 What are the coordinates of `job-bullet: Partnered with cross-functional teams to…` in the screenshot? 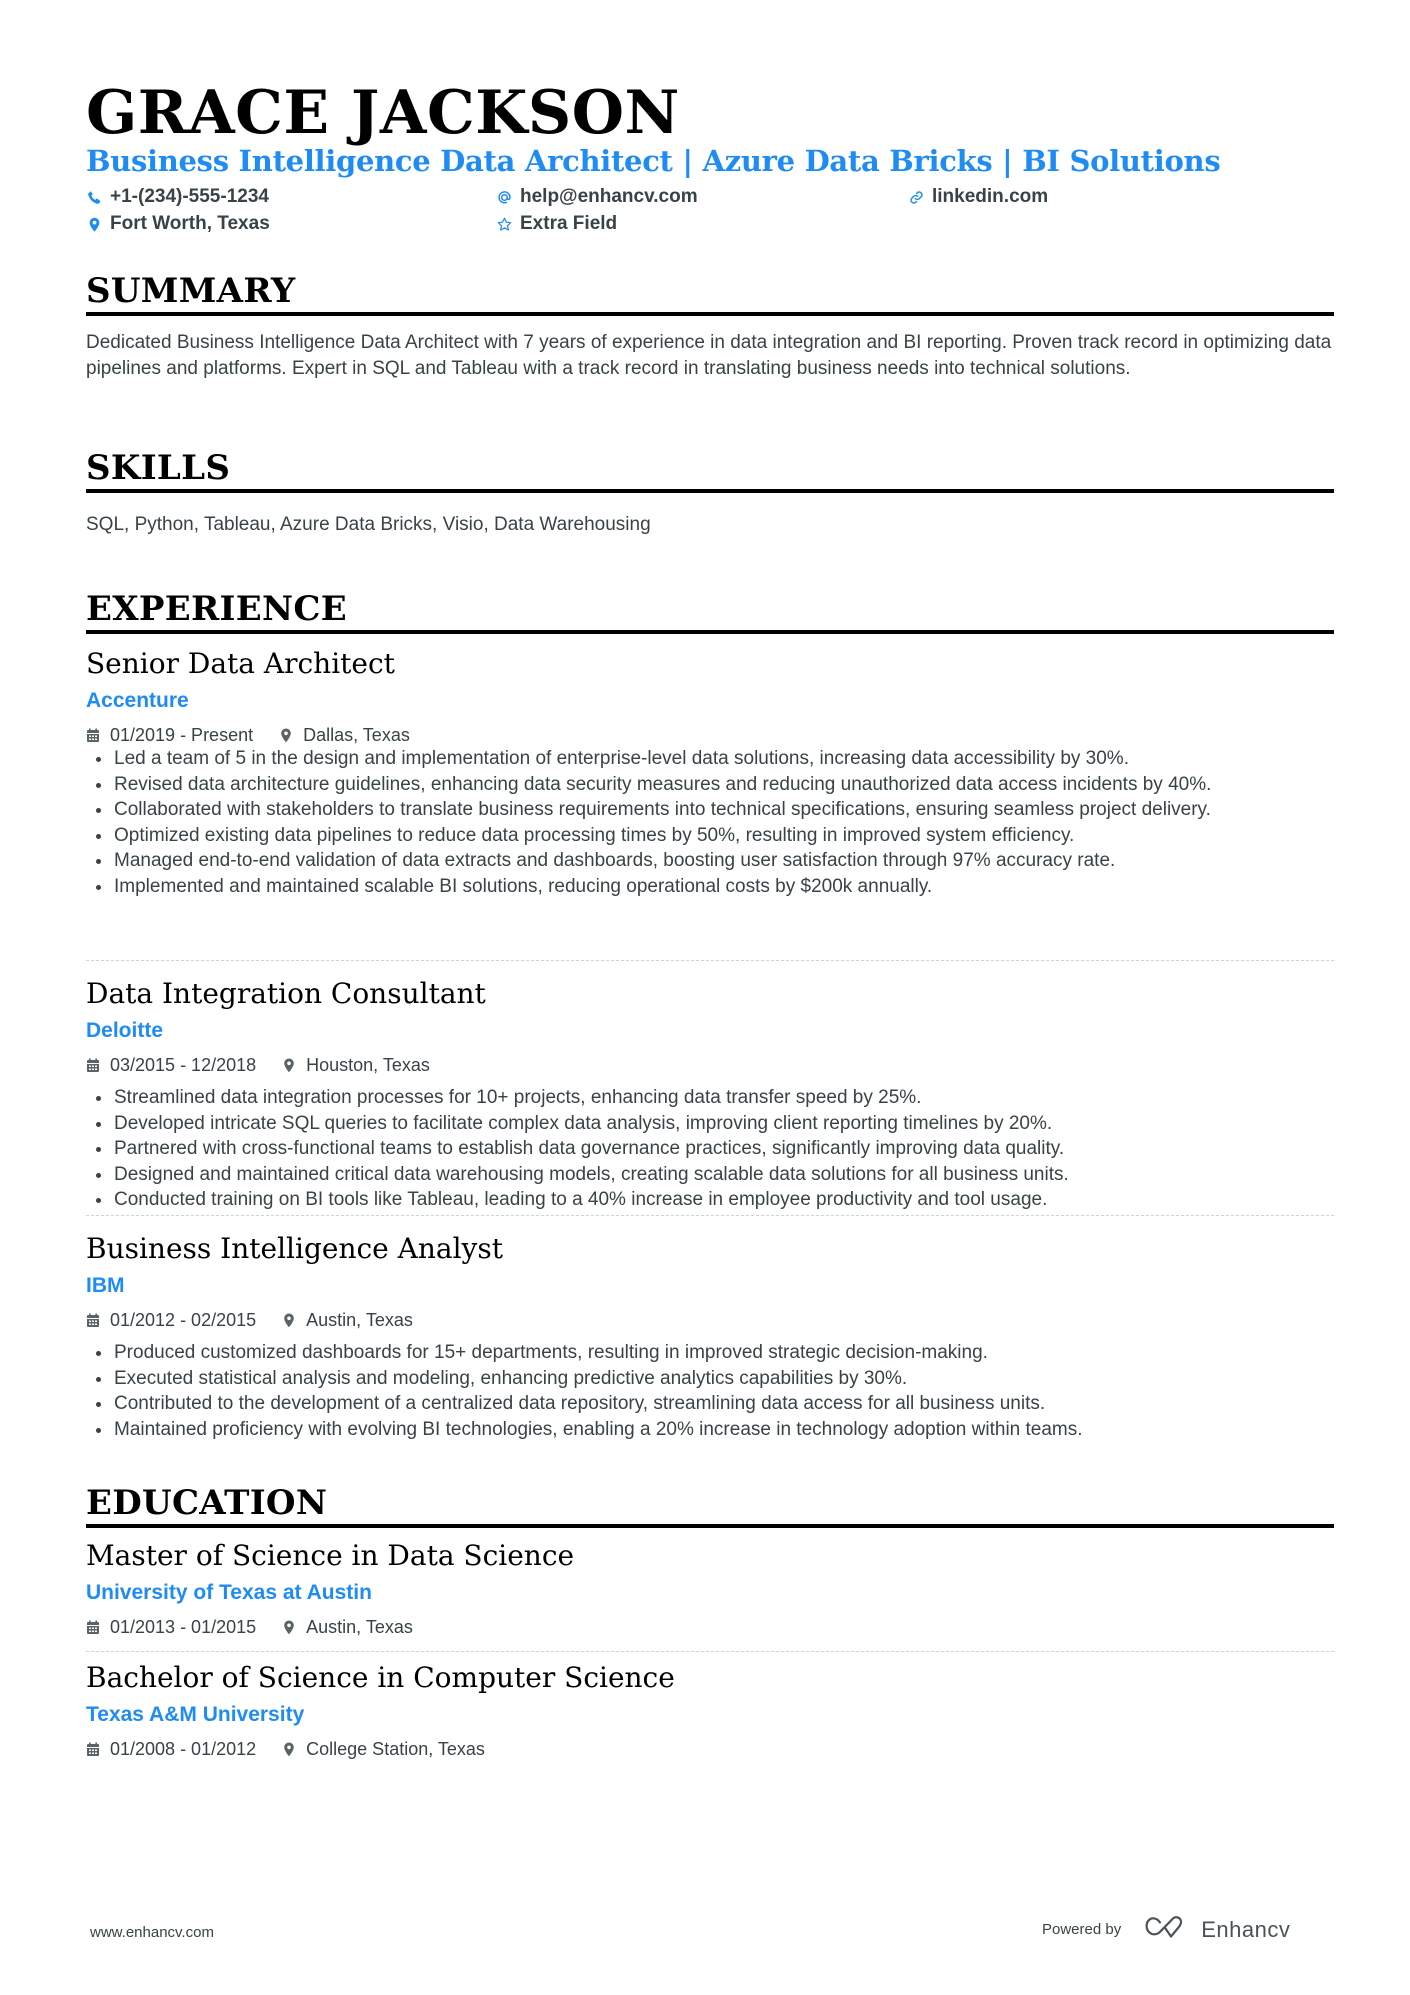 It's located at (710, 1149).